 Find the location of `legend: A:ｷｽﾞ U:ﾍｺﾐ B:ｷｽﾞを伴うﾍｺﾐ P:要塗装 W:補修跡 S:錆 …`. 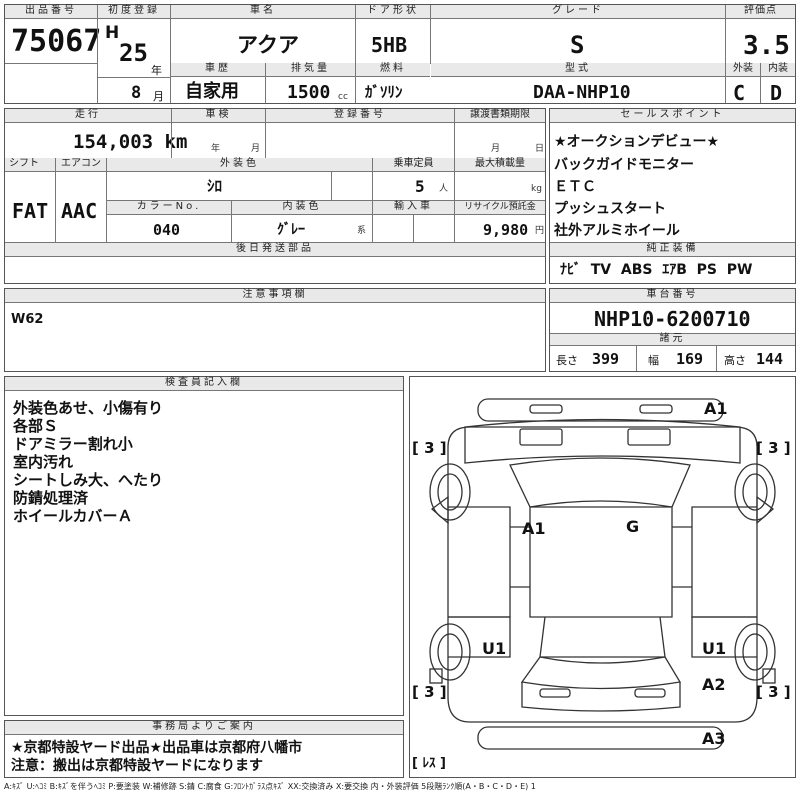

legend: A:ｷｽﾞ U:ﾍｺﾐ B:ｷｽﾞを伴うﾍｺﾐ P:要塗装 W:補修跡 S:錆 … is located at coordinates (270, 786).